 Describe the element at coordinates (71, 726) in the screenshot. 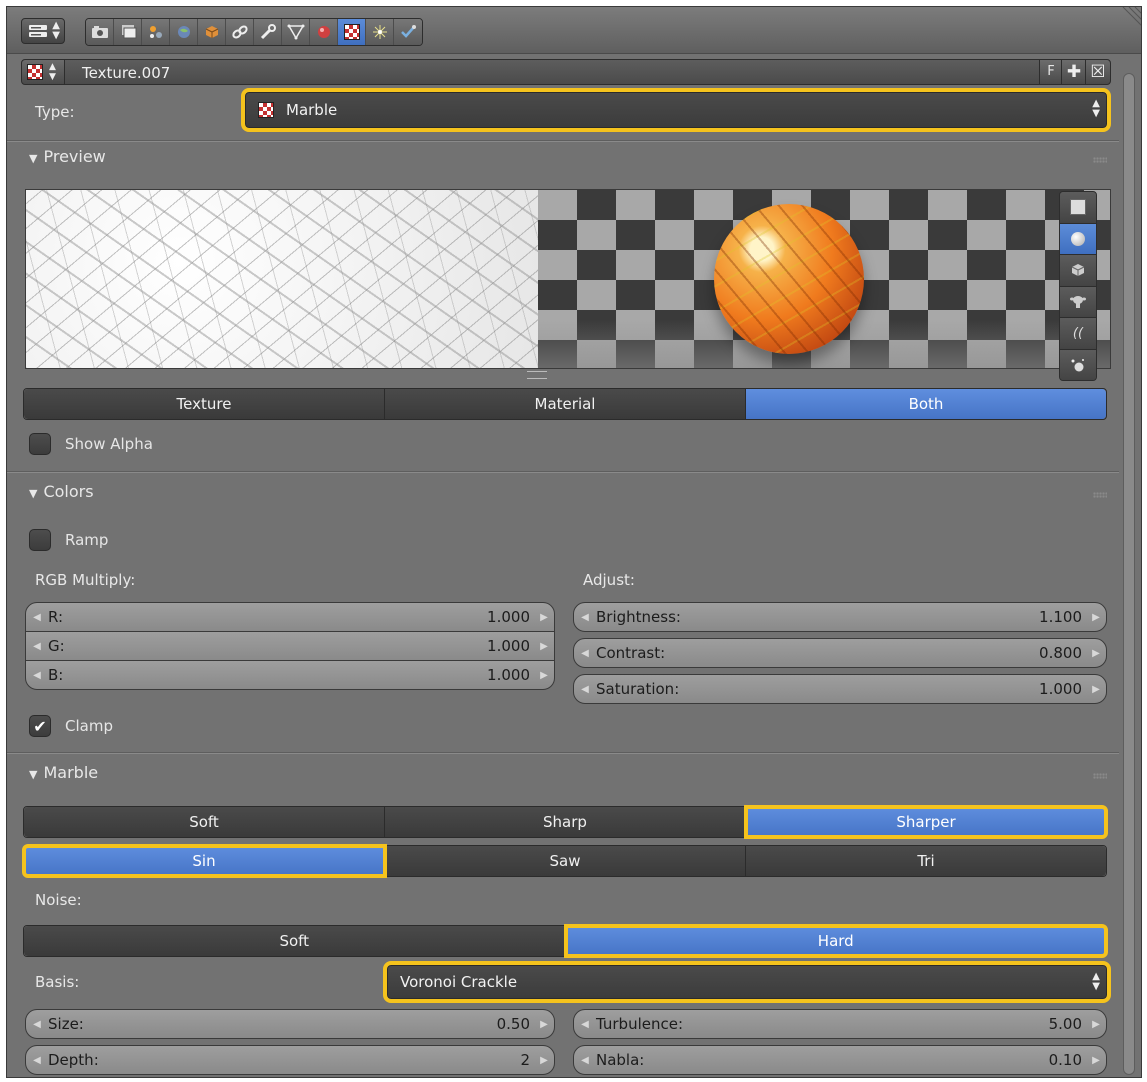

I see `clamp-checkbox: ✔ Clamp` at that location.